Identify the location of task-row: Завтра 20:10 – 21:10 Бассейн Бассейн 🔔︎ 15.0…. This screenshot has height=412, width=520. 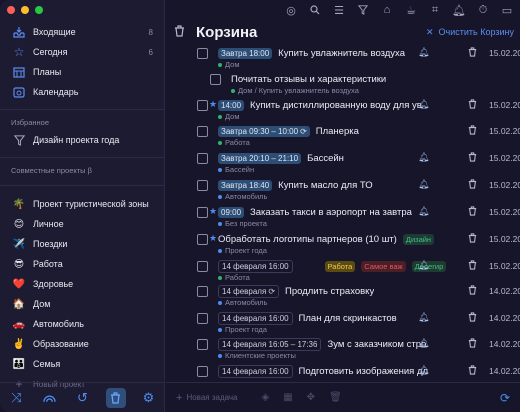
(358, 164).